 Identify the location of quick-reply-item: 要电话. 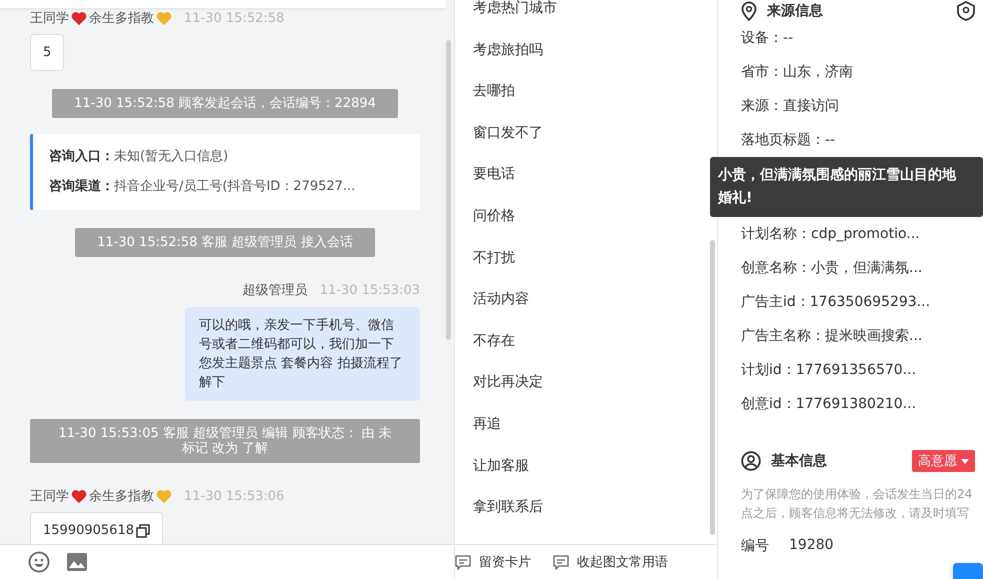
(586, 175).